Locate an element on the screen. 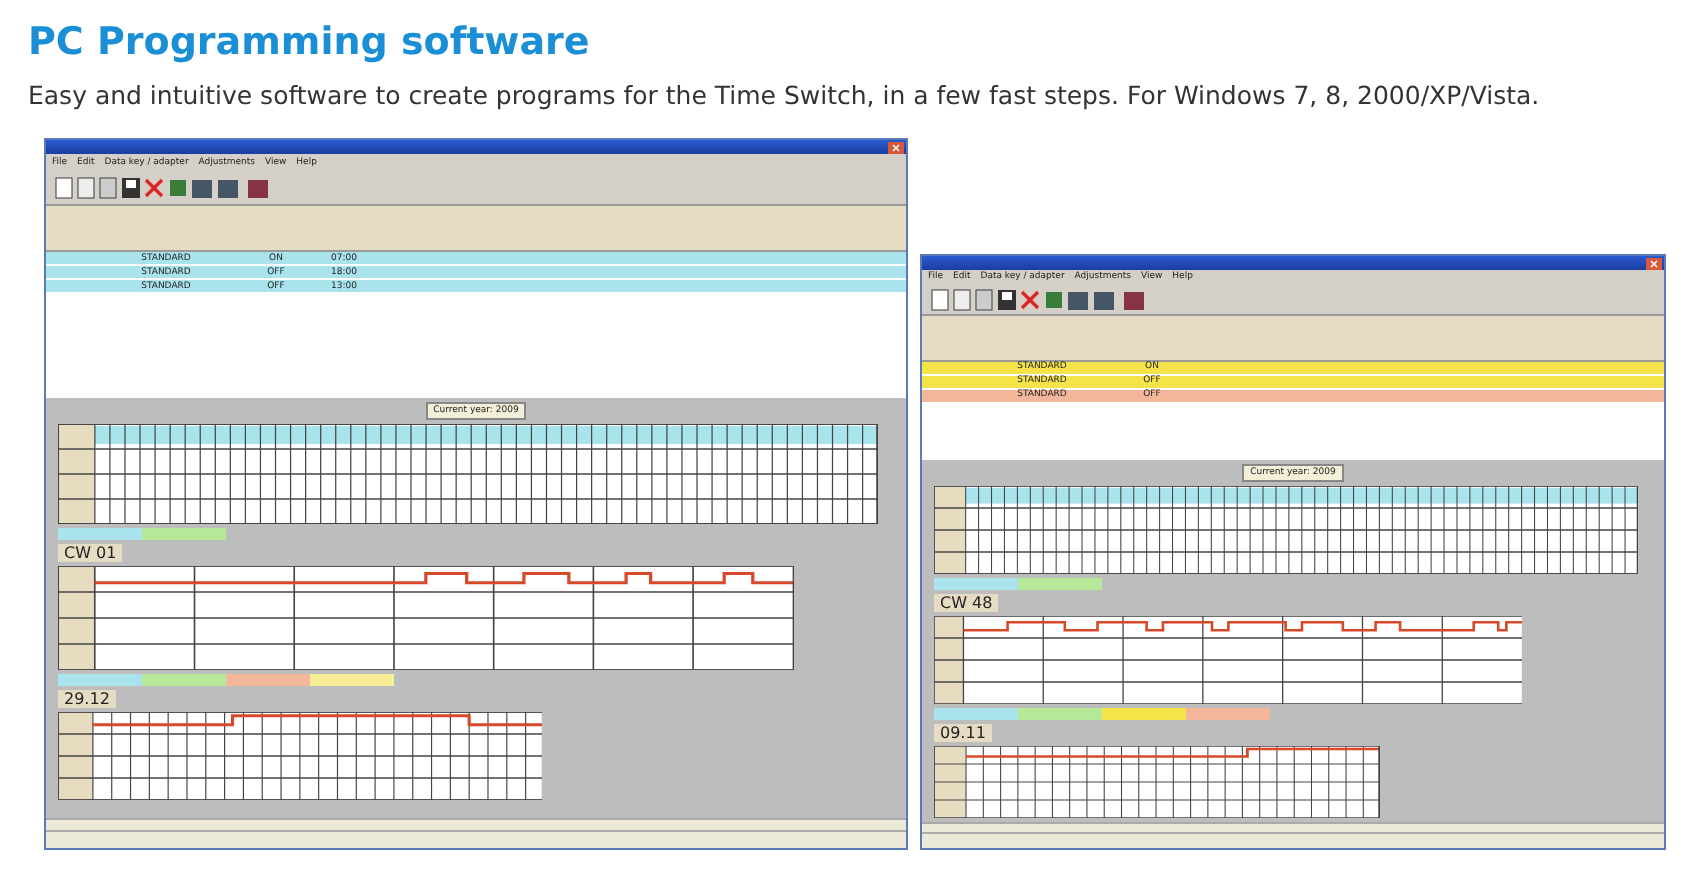  week-label: CW 48 is located at coordinates (966, 603).